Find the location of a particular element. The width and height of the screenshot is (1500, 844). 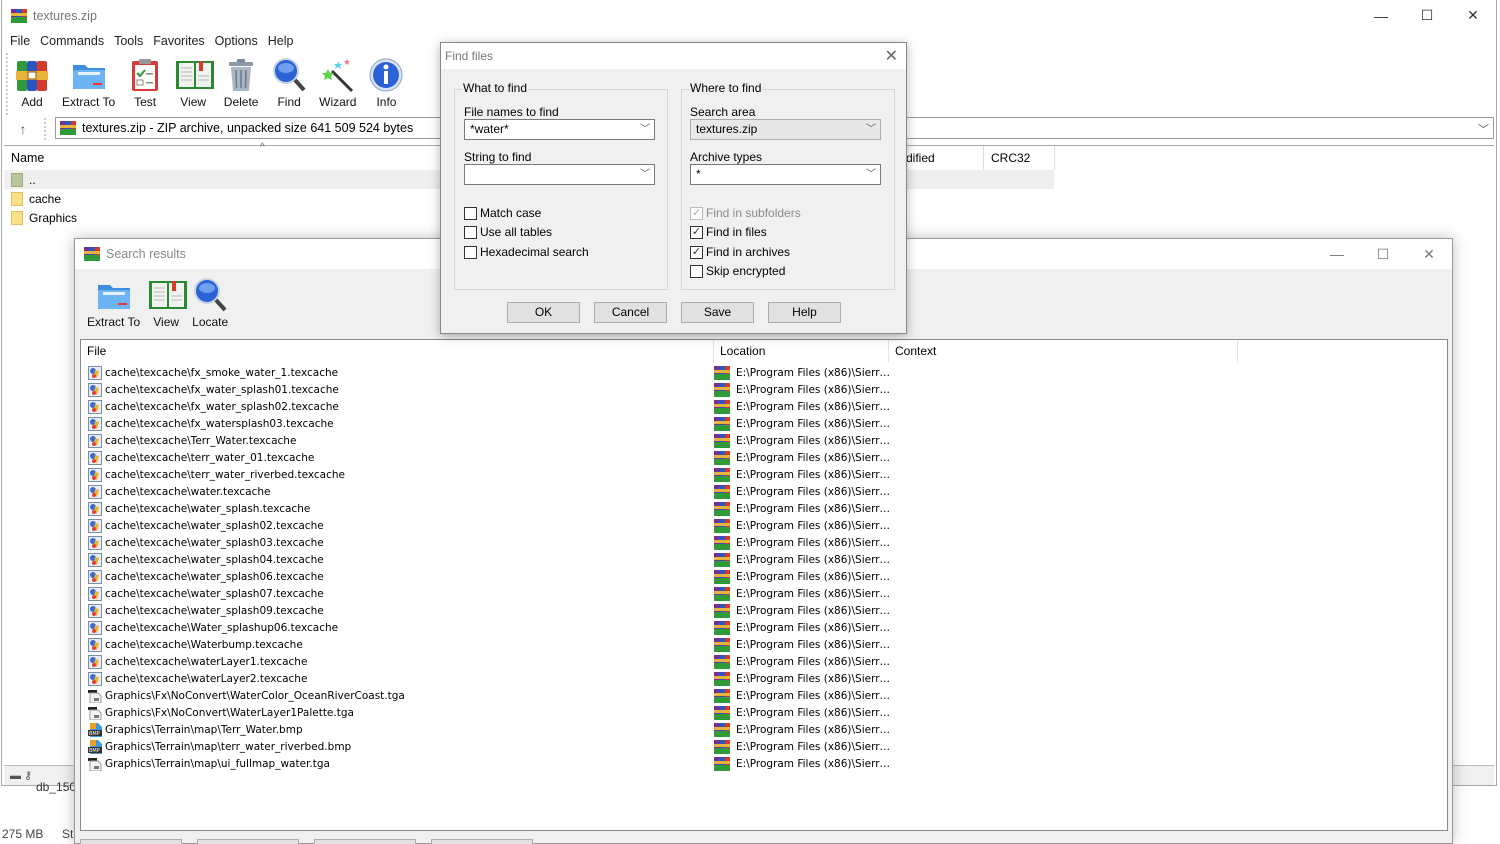

info-button: Info is located at coordinates (386, 81).